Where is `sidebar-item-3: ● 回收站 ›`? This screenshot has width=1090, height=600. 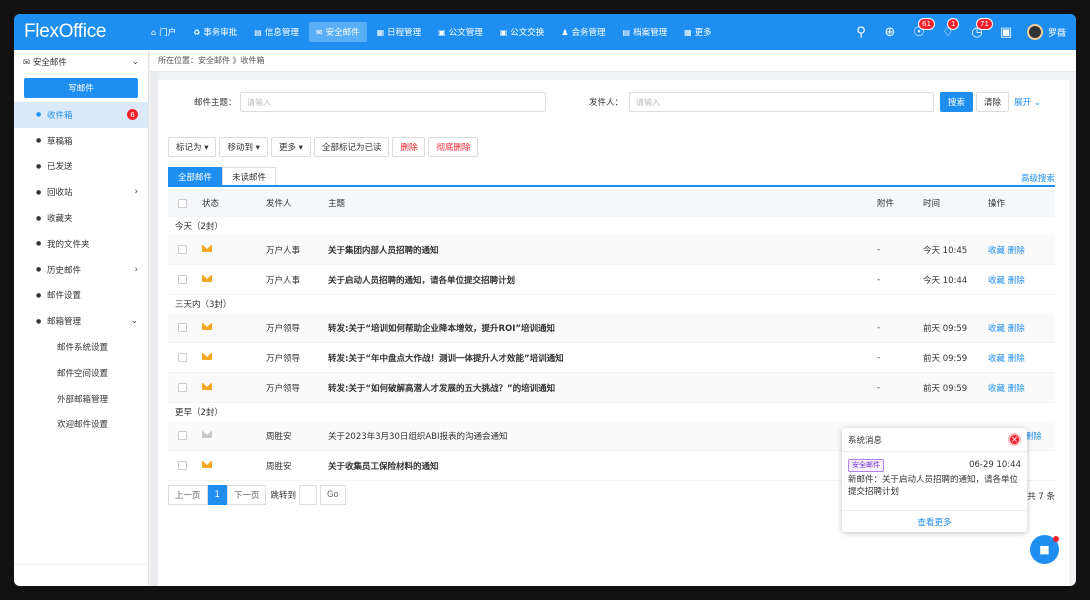 sidebar-item-3: ● 回收站 › is located at coordinates (81, 192).